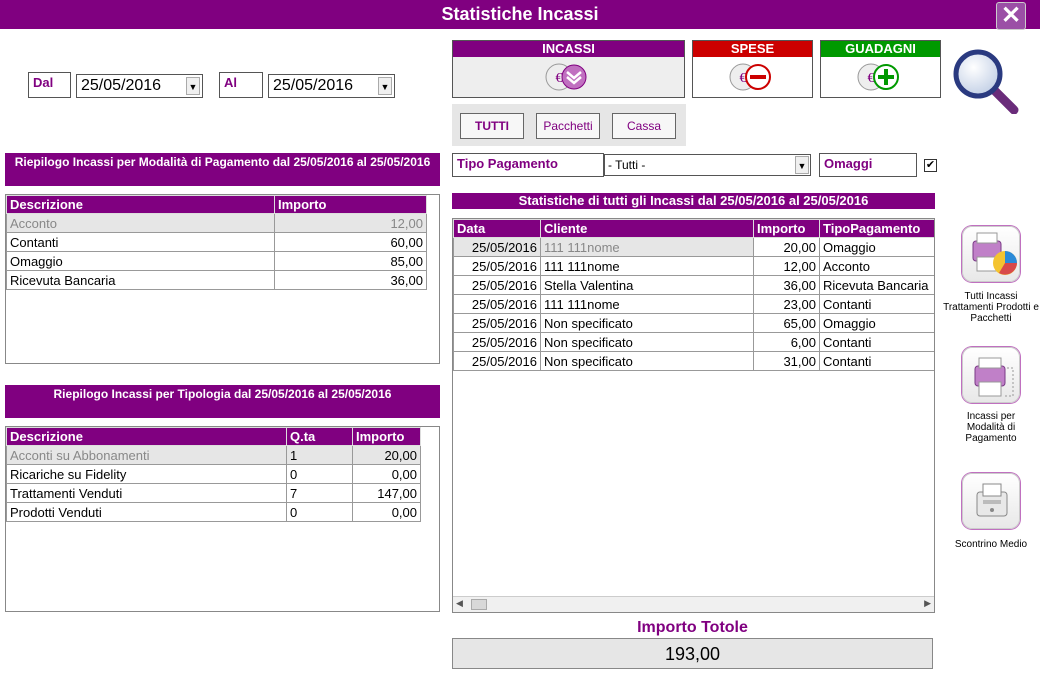  I want to click on guadagni-button: GUADAGNI €, so click(880, 69).